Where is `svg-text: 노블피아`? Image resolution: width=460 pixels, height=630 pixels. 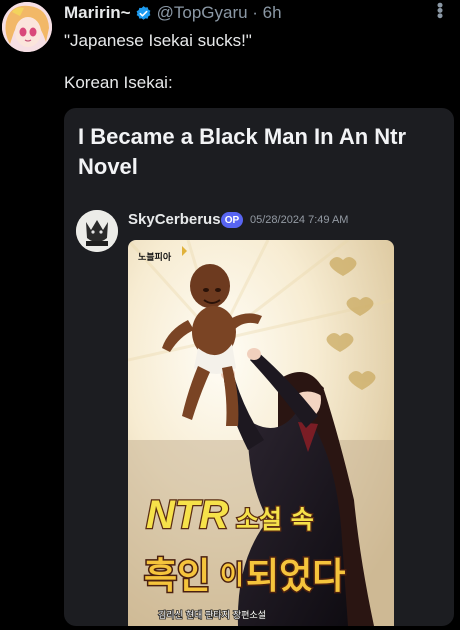 svg-text: 노블피아 is located at coordinates (155, 257).